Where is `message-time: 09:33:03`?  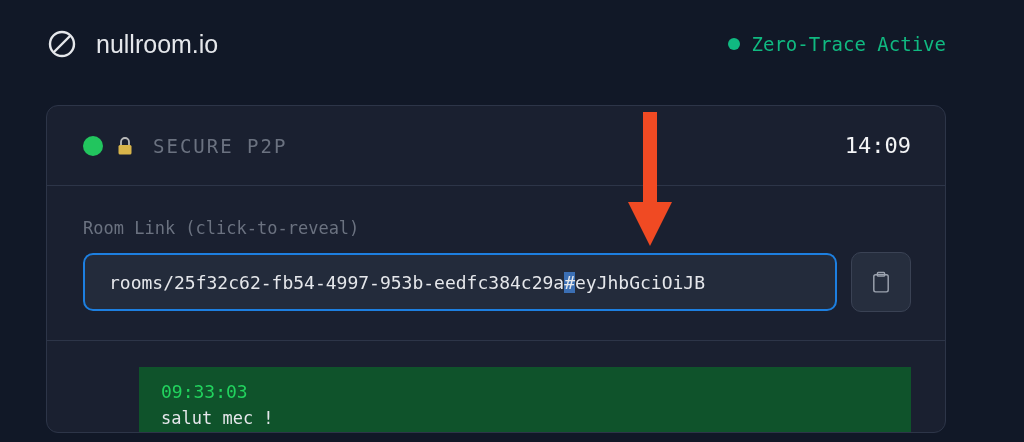 message-time: 09:33:03 is located at coordinates (205, 391).